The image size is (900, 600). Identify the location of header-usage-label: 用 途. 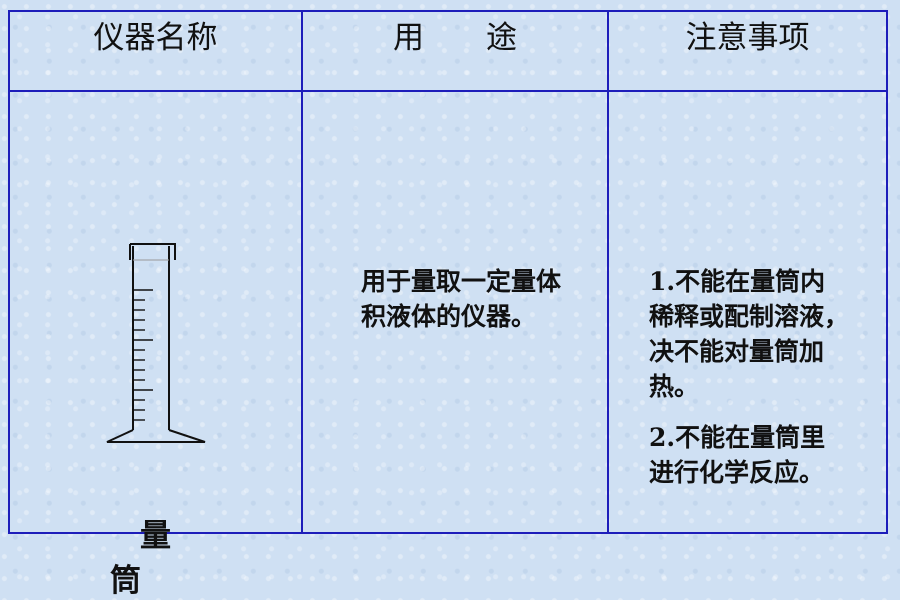
(455, 38).